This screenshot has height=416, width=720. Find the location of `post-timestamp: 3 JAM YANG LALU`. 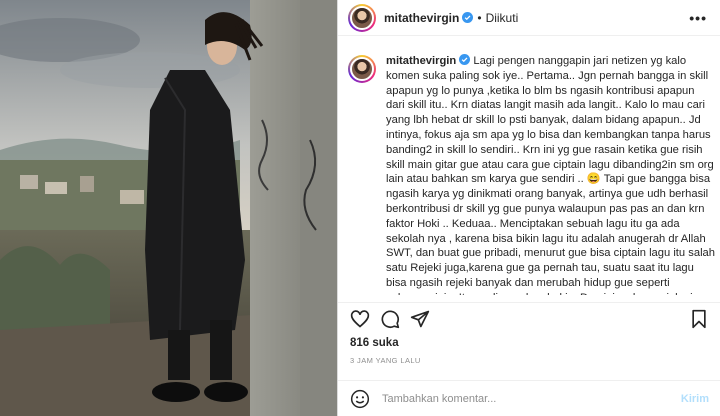

post-timestamp: 3 JAM YANG LALU is located at coordinates (385, 360).